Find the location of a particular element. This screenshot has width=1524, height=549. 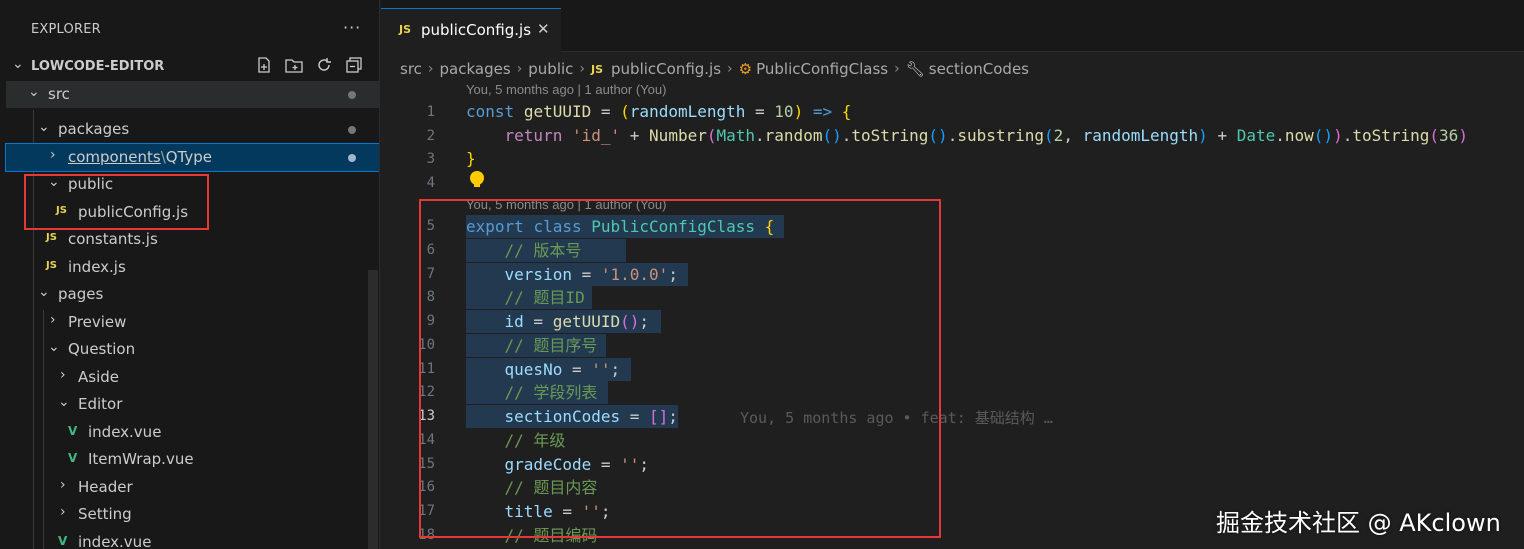

tree-folder-editor: ⌄ Editor is located at coordinates (192, 404).